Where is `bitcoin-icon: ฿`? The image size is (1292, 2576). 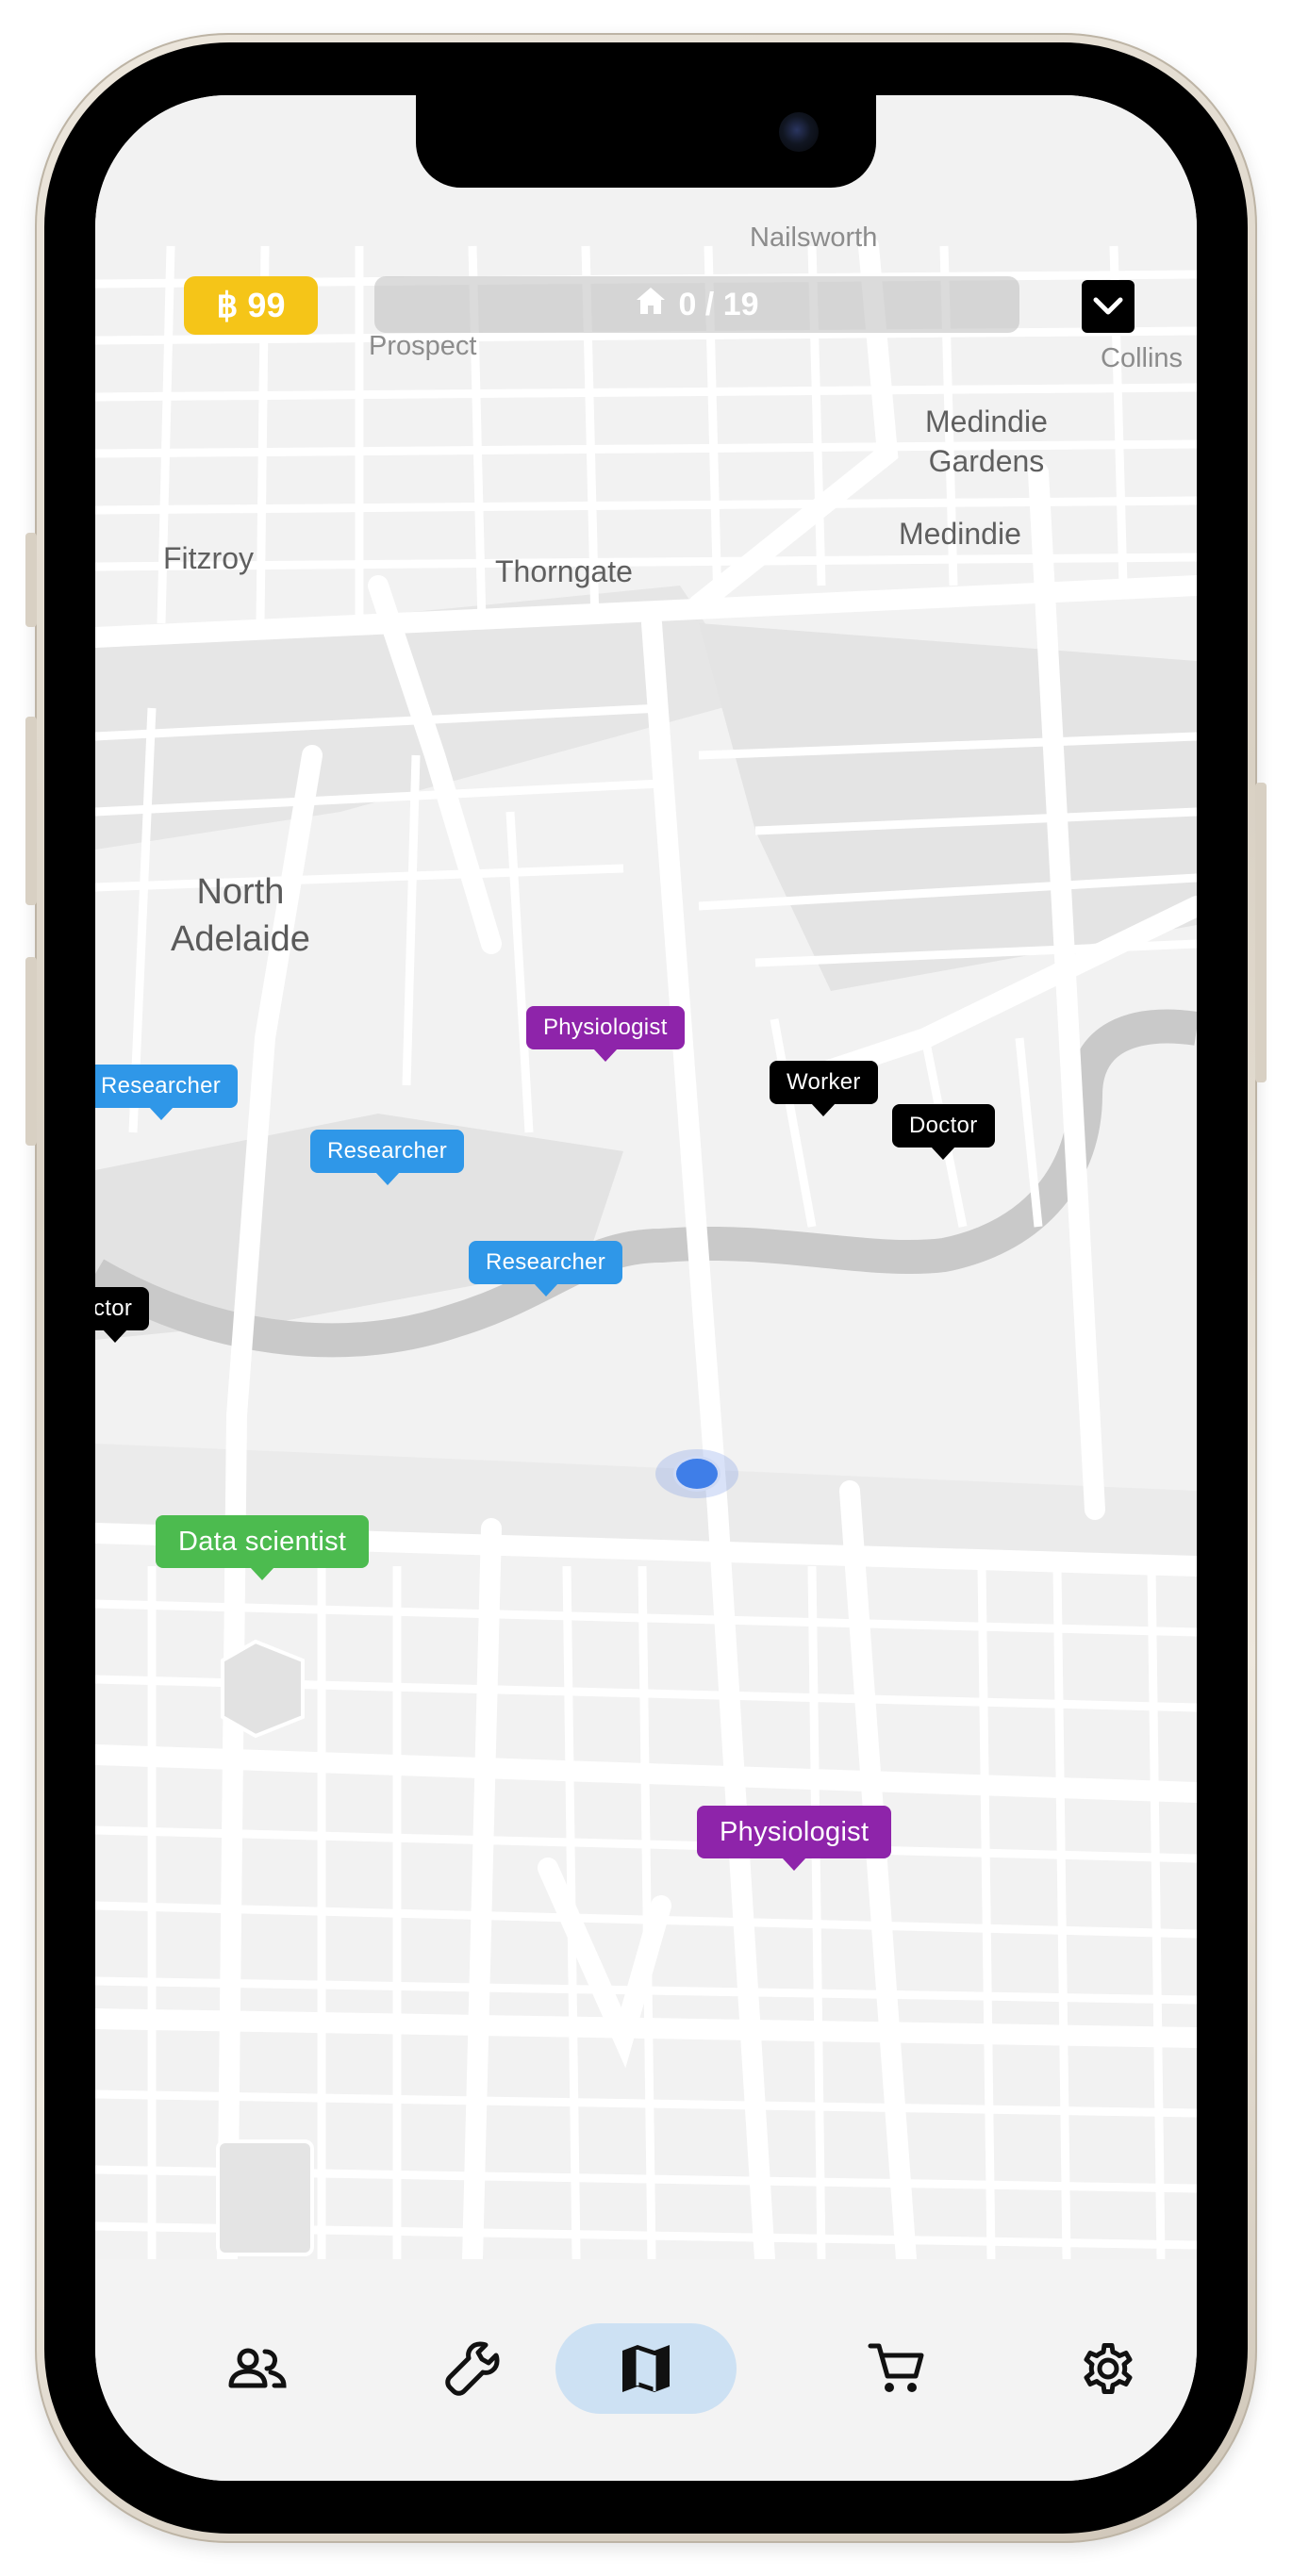 bitcoin-icon: ฿ is located at coordinates (227, 305).